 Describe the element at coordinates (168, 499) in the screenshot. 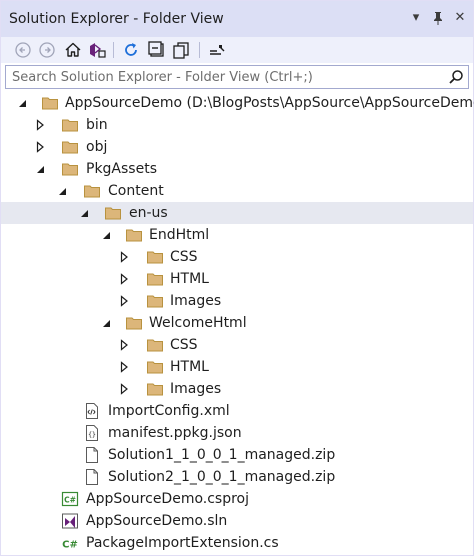

I see `tree-item-label: AppSourceDemo.csproj` at that location.